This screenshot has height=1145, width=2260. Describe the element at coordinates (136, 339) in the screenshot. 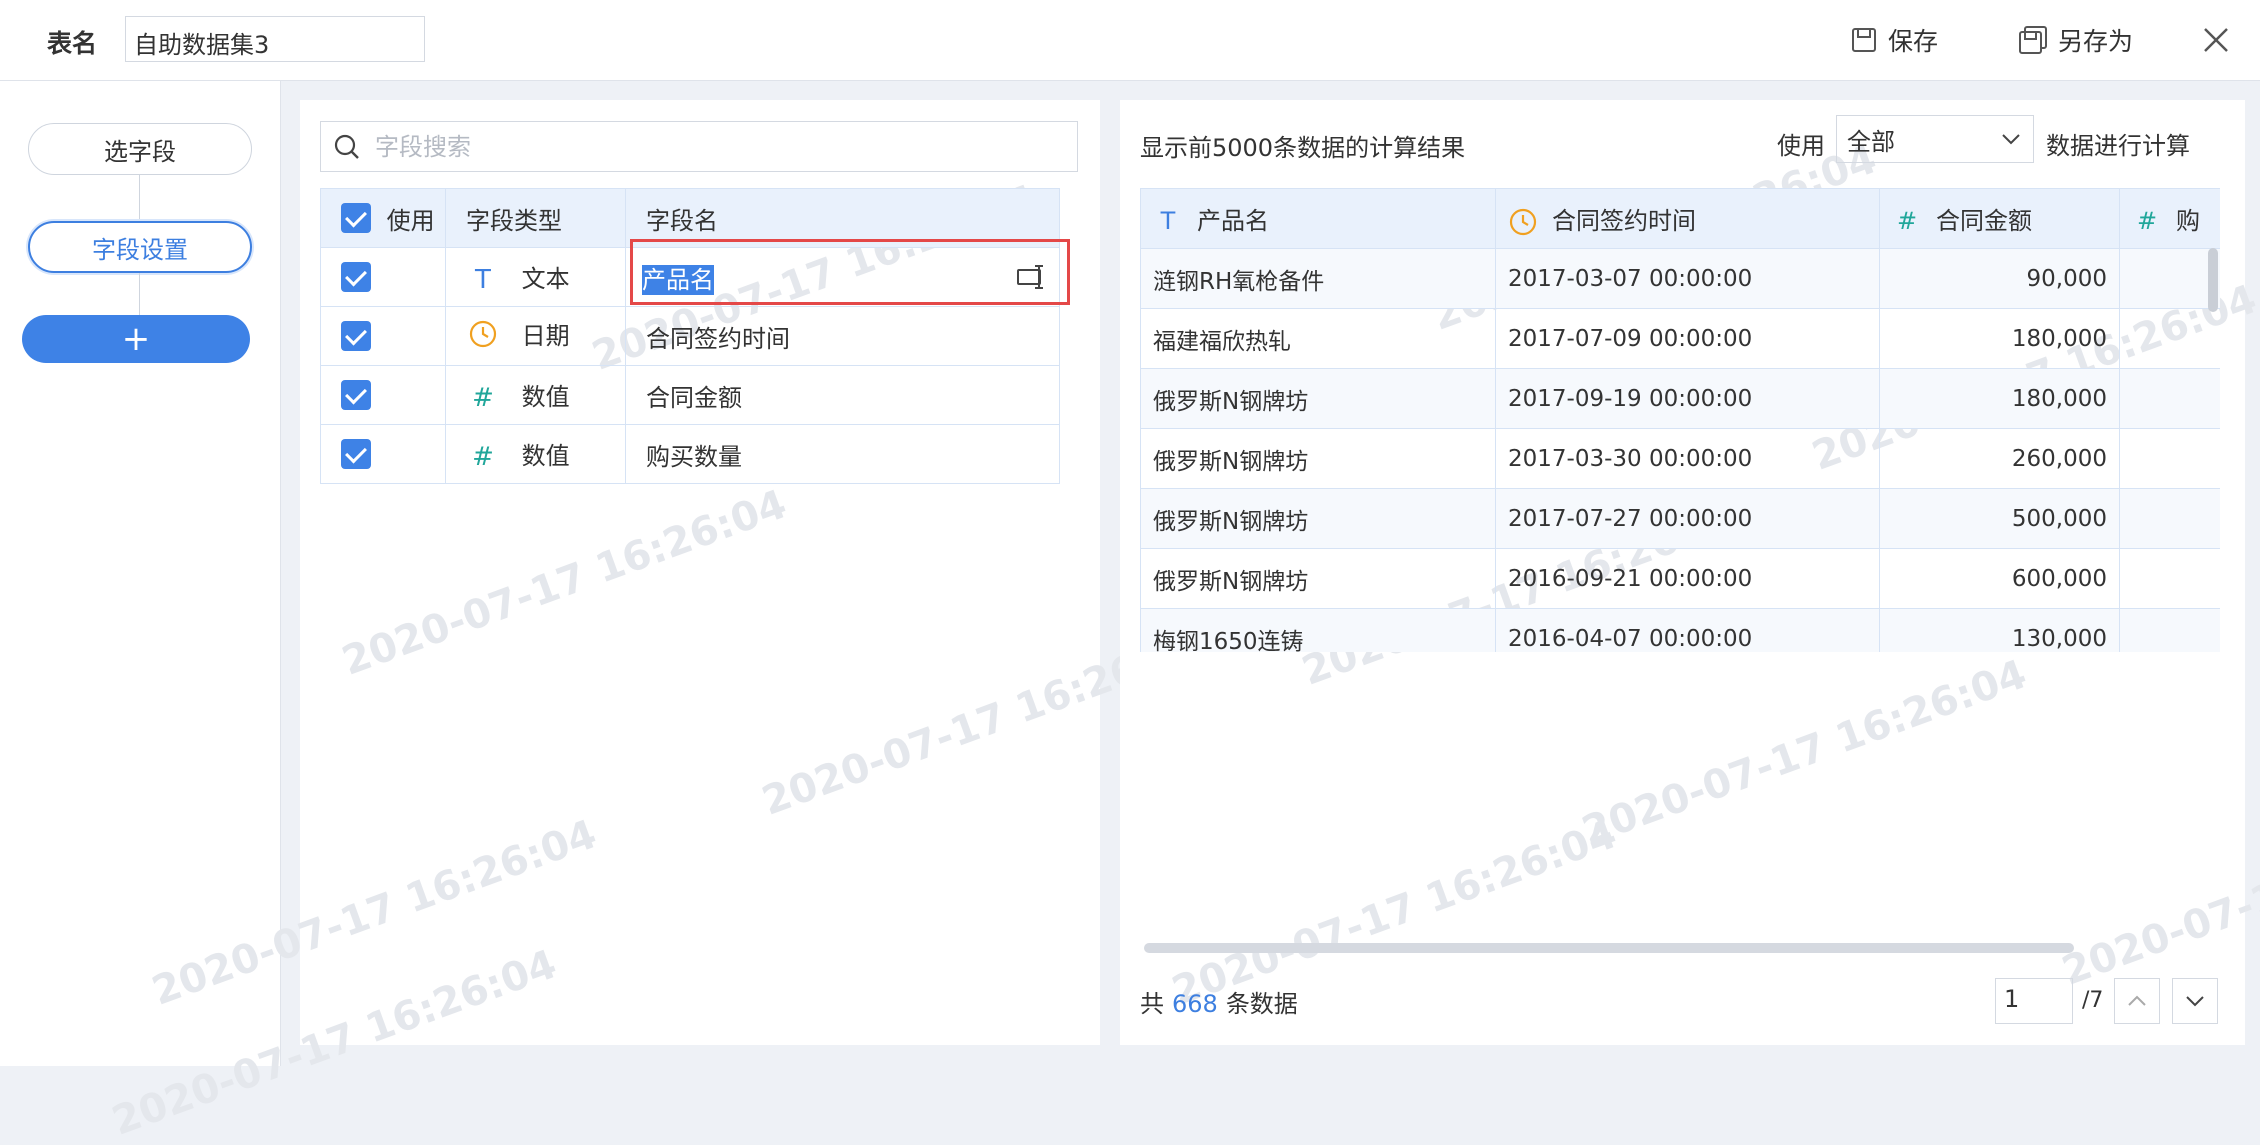

I see `add-step-button: +` at that location.